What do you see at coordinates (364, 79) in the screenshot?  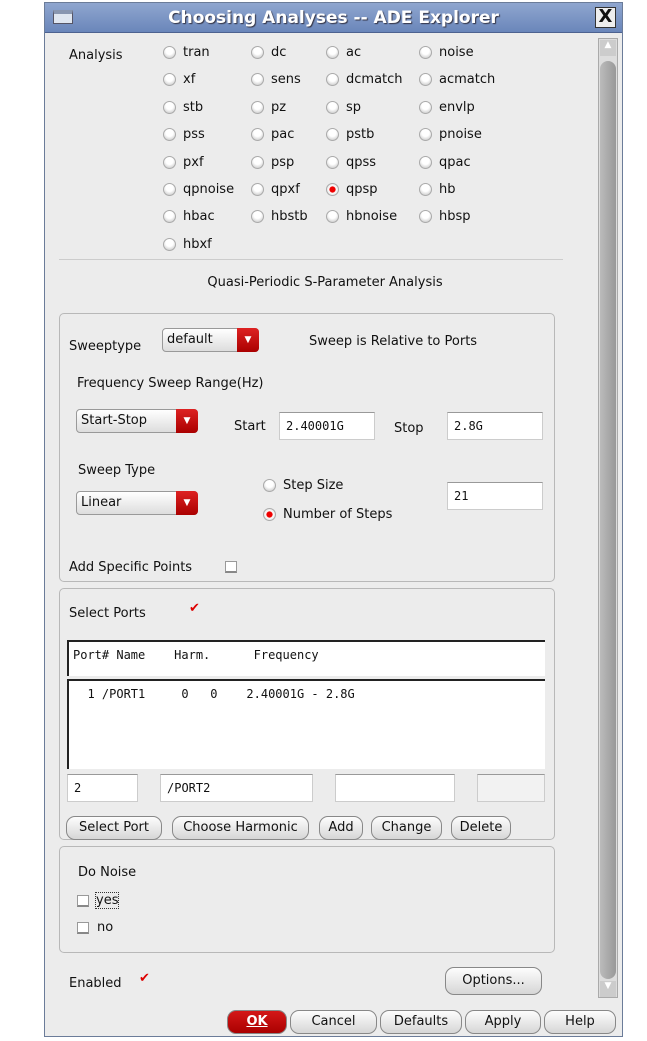 I see `analysis-radio-dcmatch: dcmatch` at bounding box center [364, 79].